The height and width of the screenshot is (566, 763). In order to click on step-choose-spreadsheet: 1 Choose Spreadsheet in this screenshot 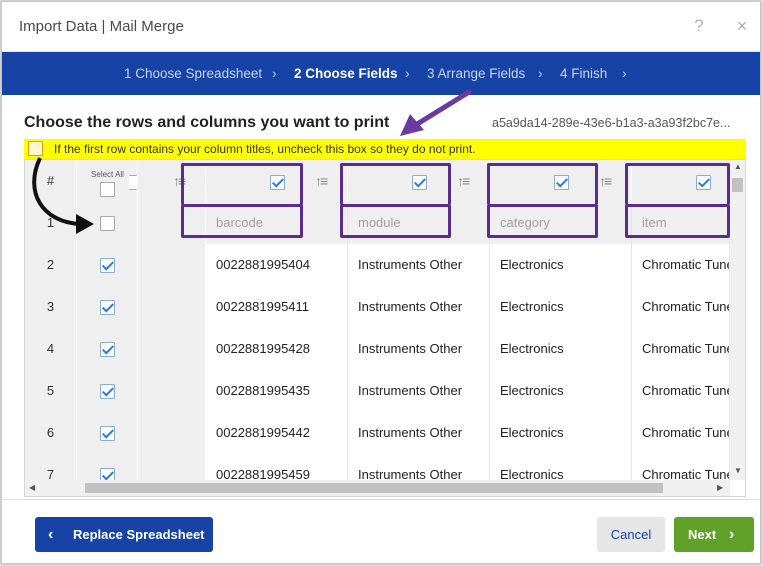, I will do `click(193, 73)`.